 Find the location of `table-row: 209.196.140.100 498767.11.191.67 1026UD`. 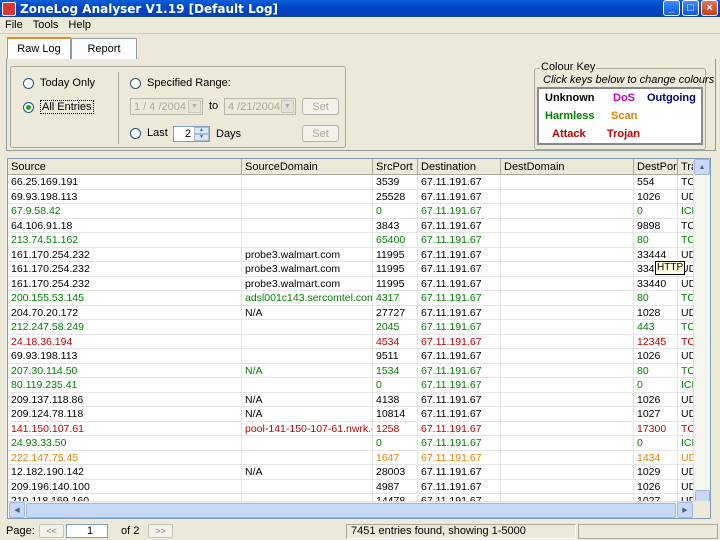

table-row: 209.196.140.100 498767.11.191.67 1026UD is located at coordinates (351, 486).